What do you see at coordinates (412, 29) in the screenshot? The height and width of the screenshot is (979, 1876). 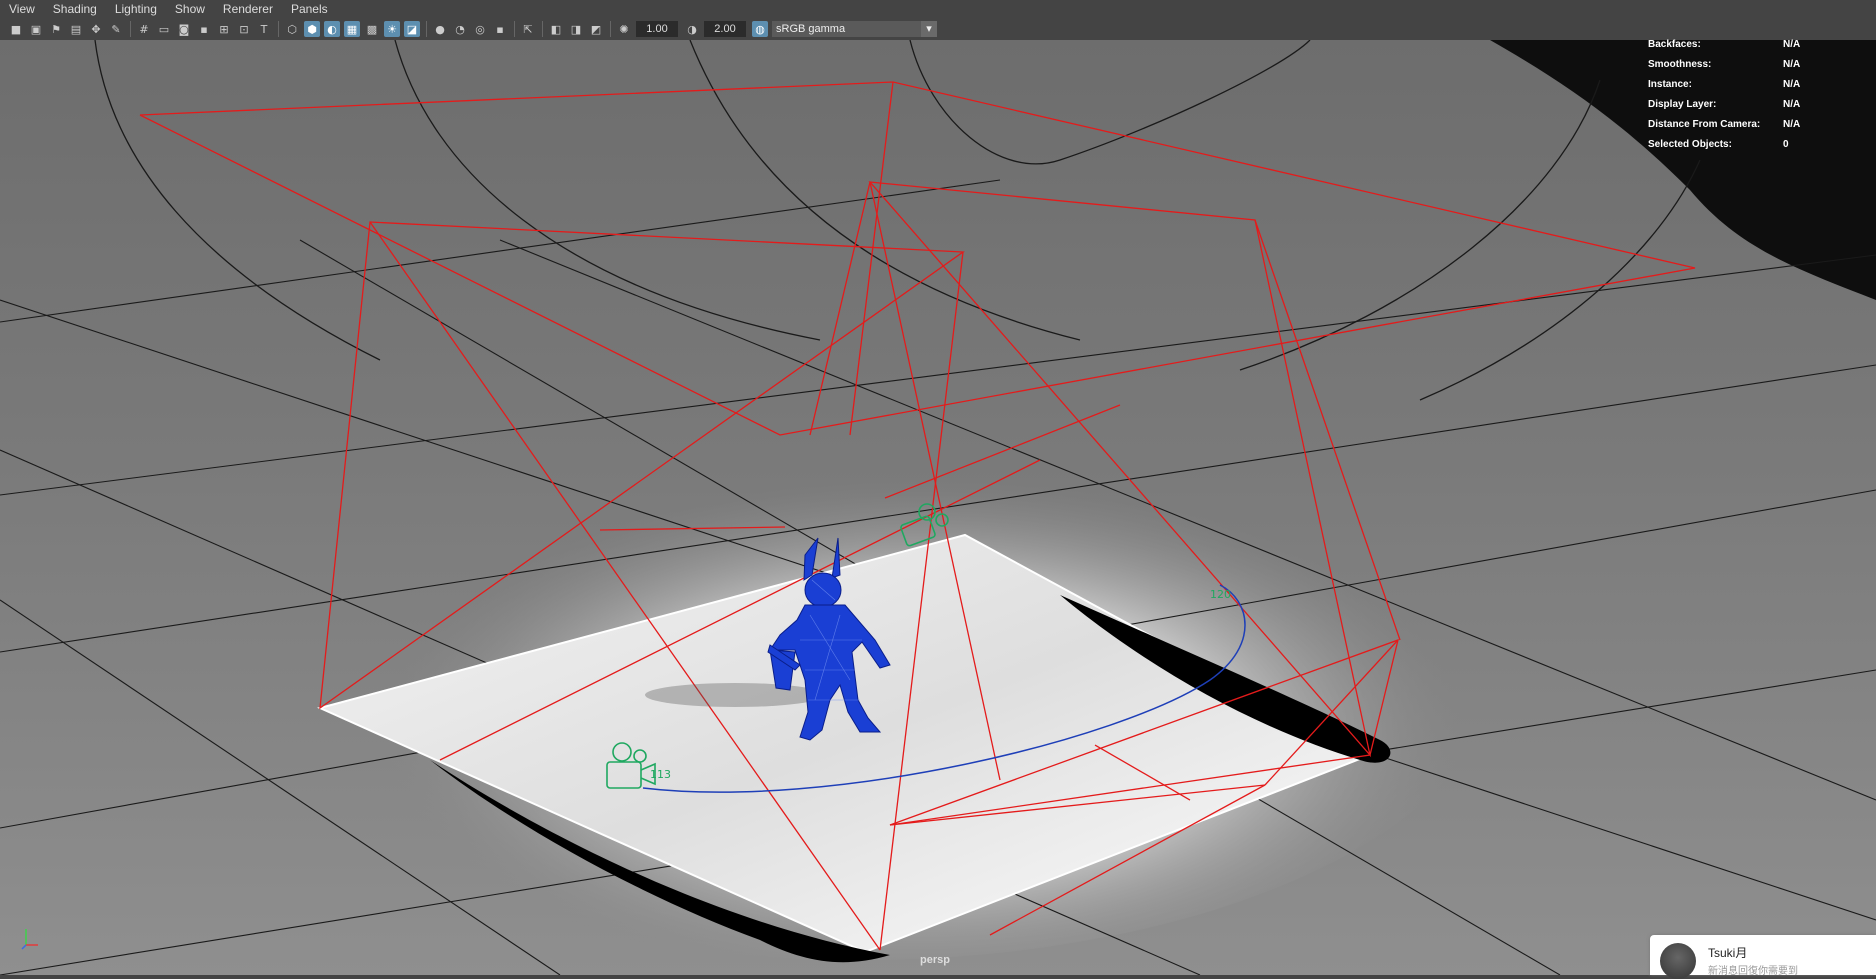 I see `shadows-icon: ◪` at bounding box center [412, 29].